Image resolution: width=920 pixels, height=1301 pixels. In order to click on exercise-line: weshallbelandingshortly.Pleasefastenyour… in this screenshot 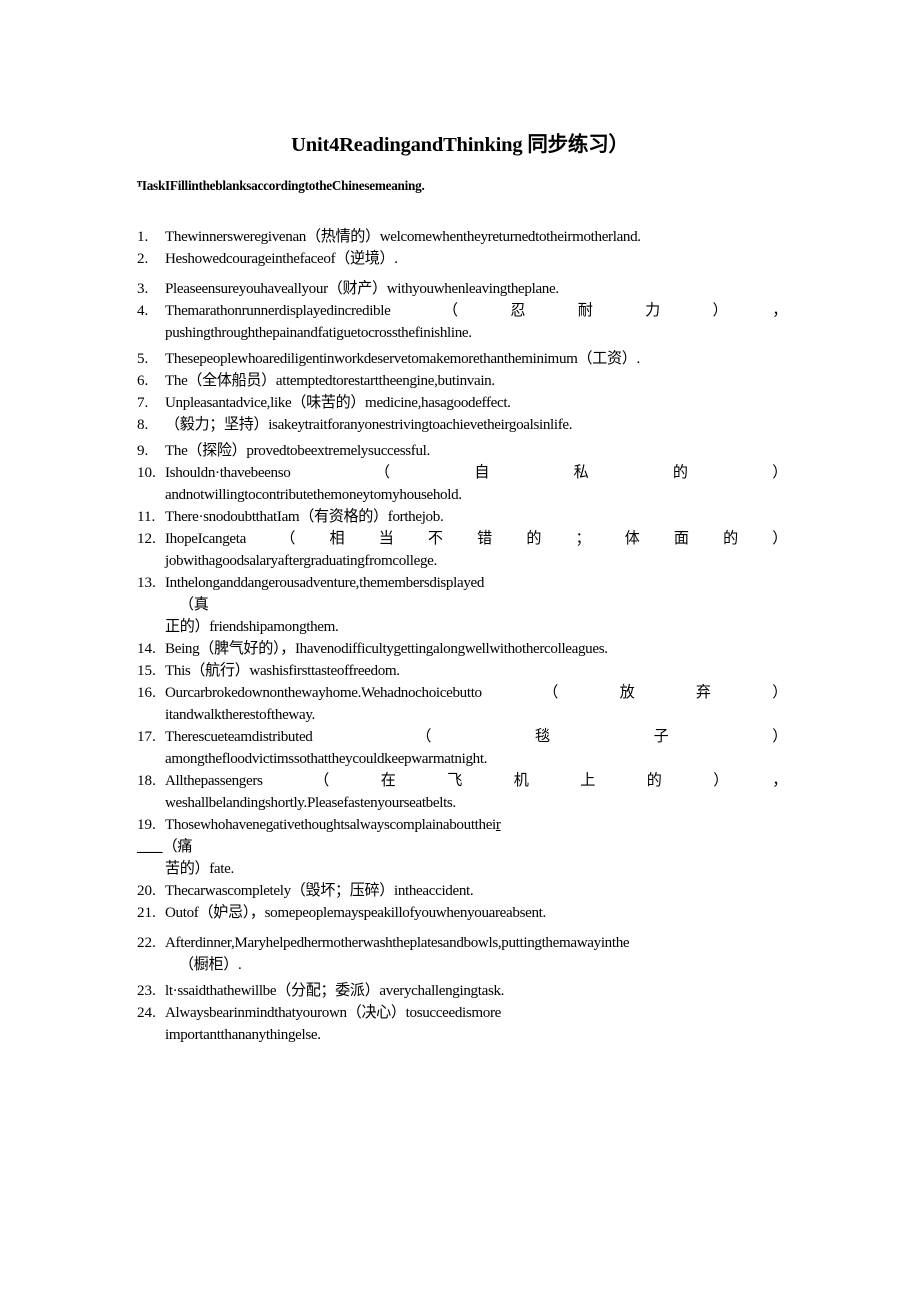, I will do `click(310, 803)`.